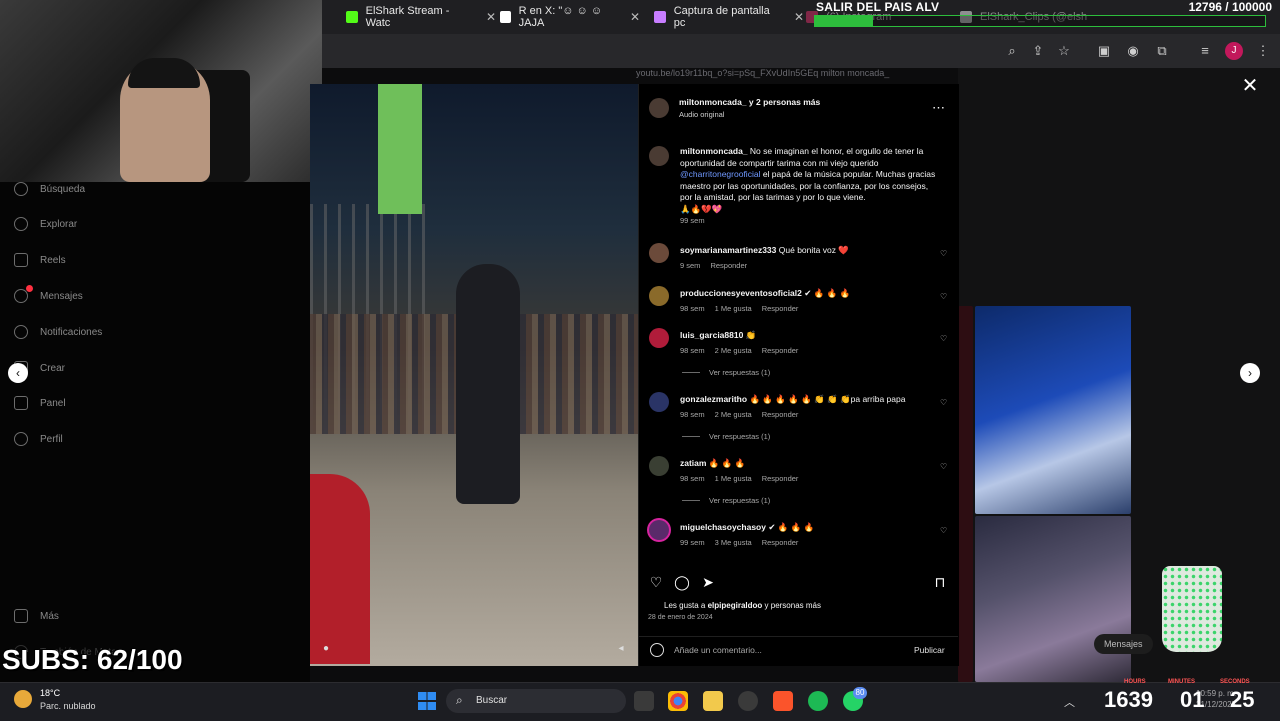 The height and width of the screenshot is (721, 1280). Describe the element at coordinates (708, 582) in the screenshot. I see `share-icon: ➤` at that location.